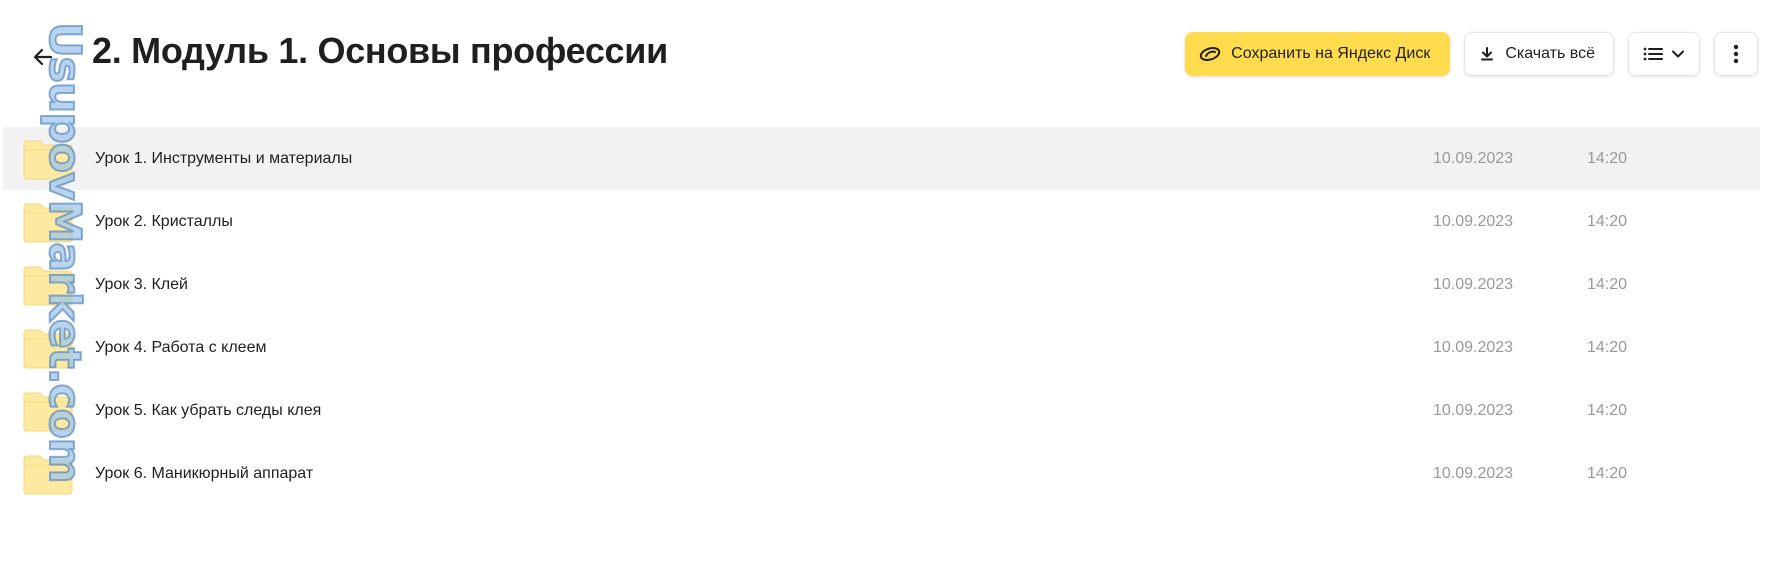  I want to click on chevron-down-icon, so click(1678, 54).